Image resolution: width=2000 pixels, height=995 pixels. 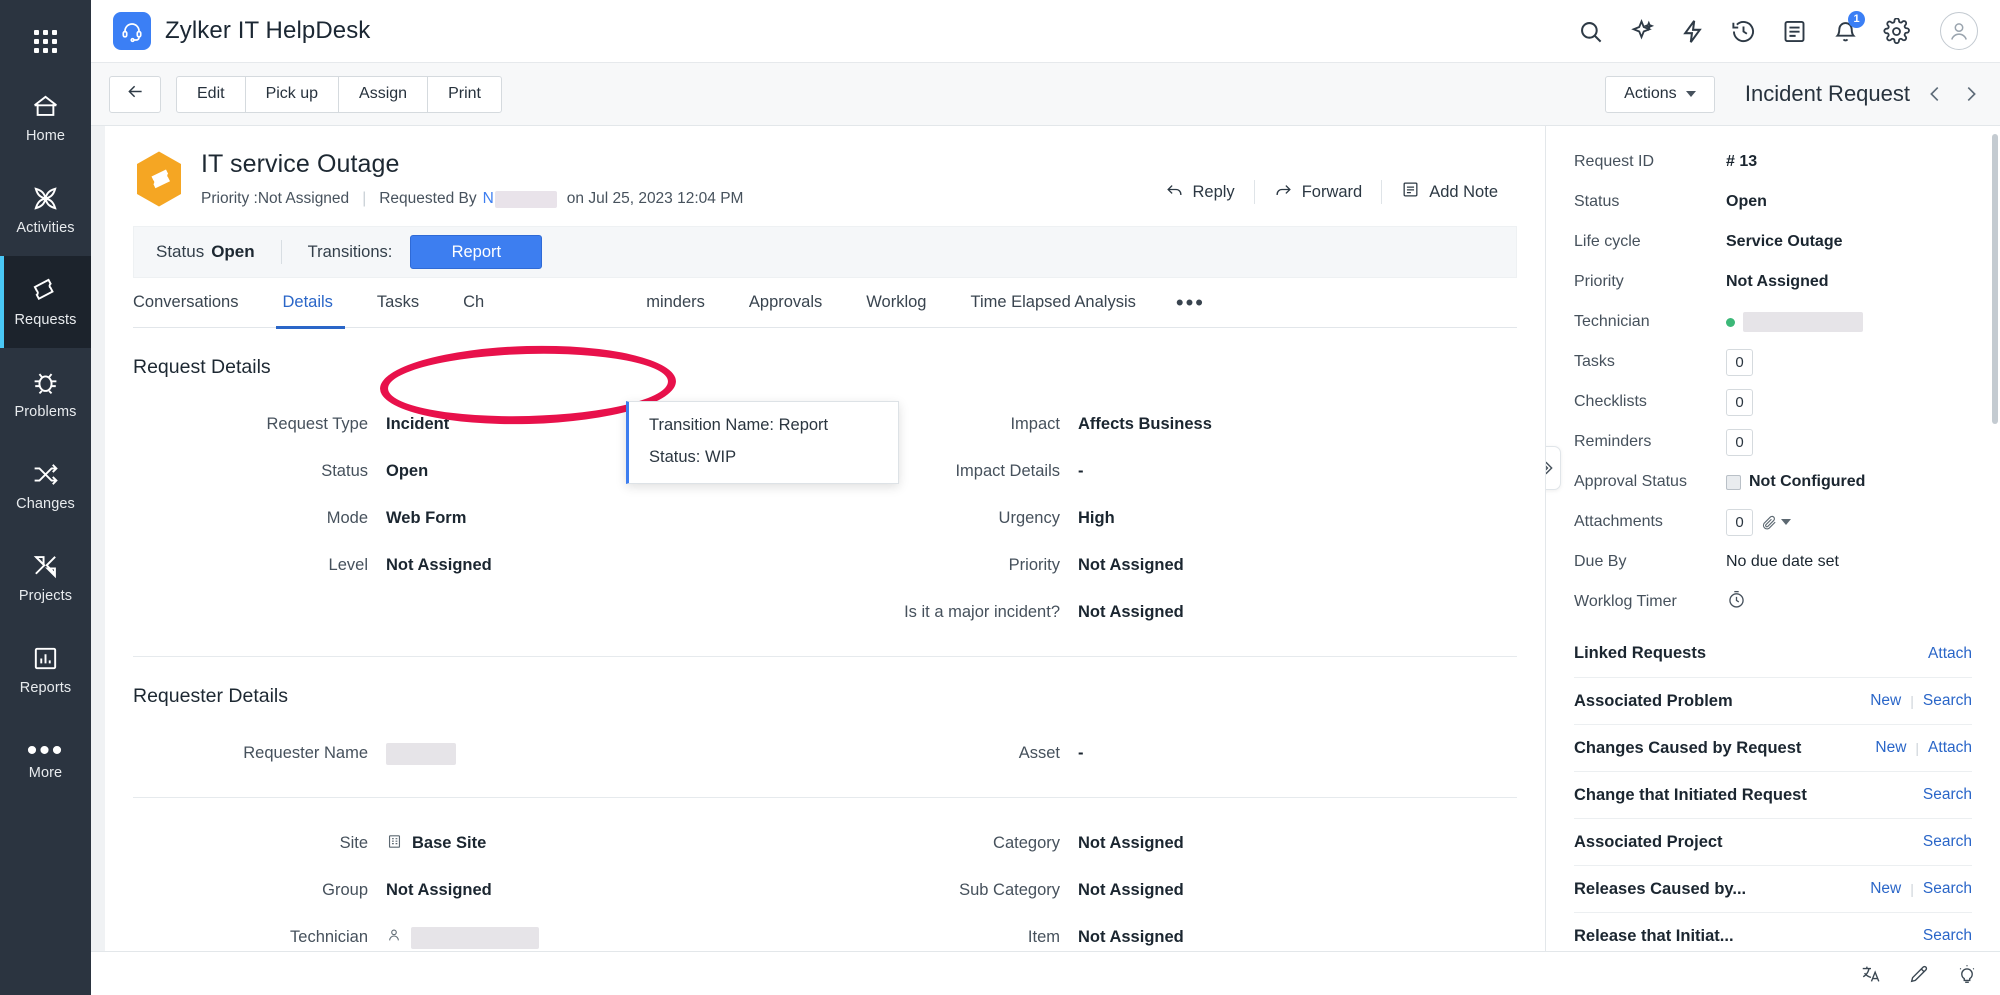 What do you see at coordinates (292, 94) in the screenshot?
I see `pick-up-button: Pick up` at bounding box center [292, 94].